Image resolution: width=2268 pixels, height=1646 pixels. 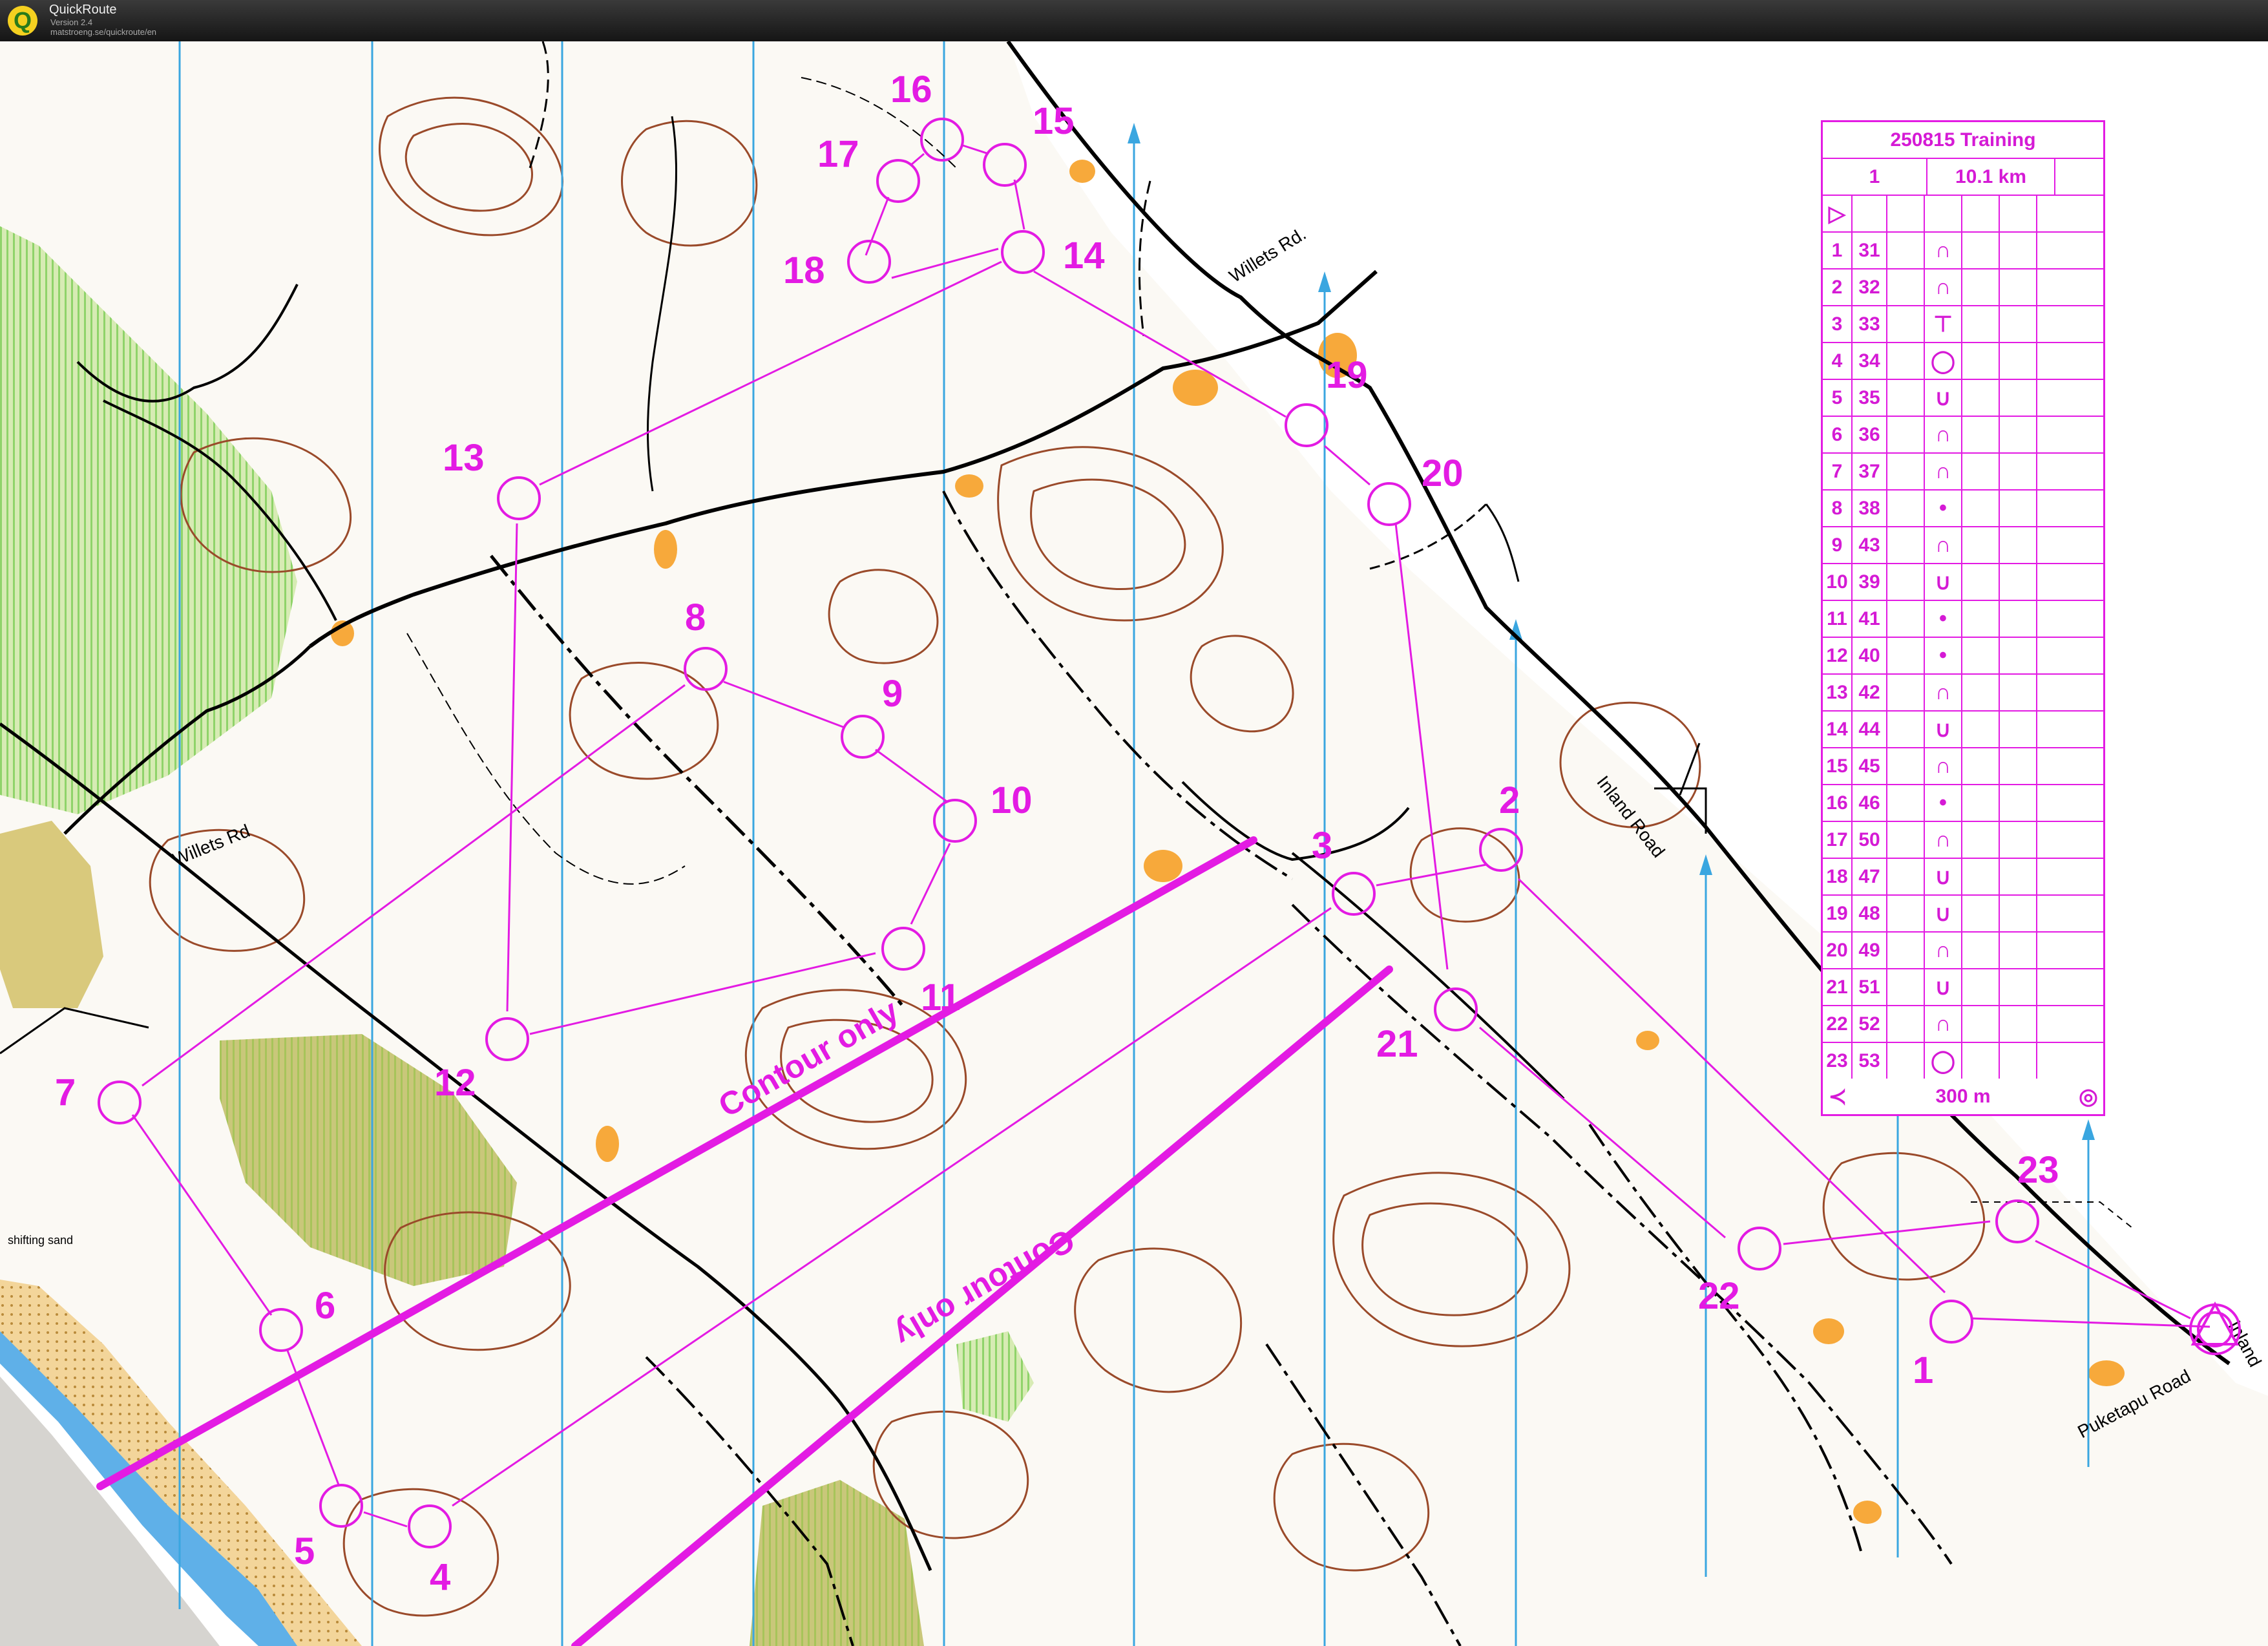 What do you see at coordinates (1509, 800) in the screenshot?
I see `control-label: 2` at bounding box center [1509, 800].